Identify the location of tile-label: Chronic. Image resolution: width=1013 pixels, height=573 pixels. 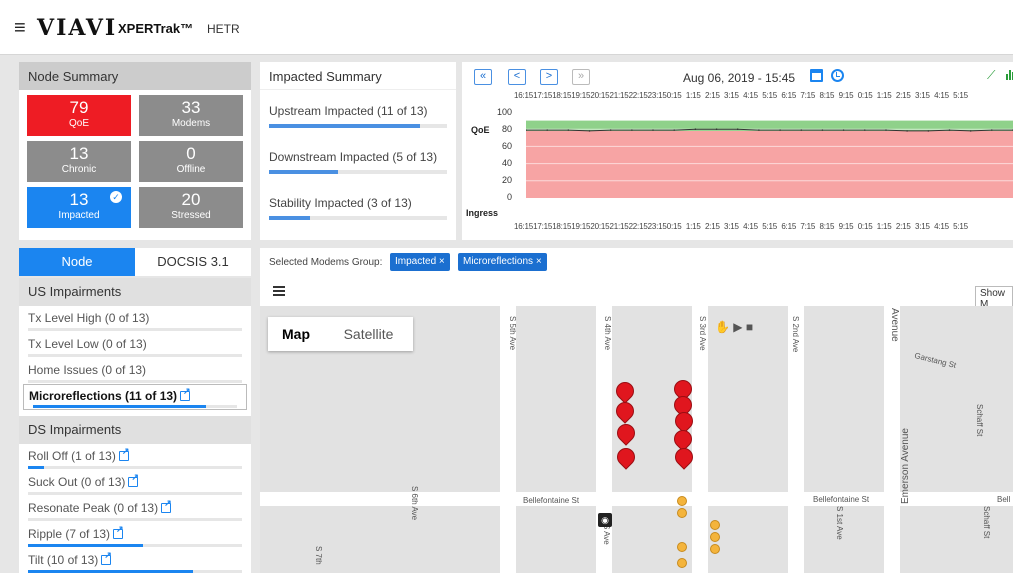
(79, 169).